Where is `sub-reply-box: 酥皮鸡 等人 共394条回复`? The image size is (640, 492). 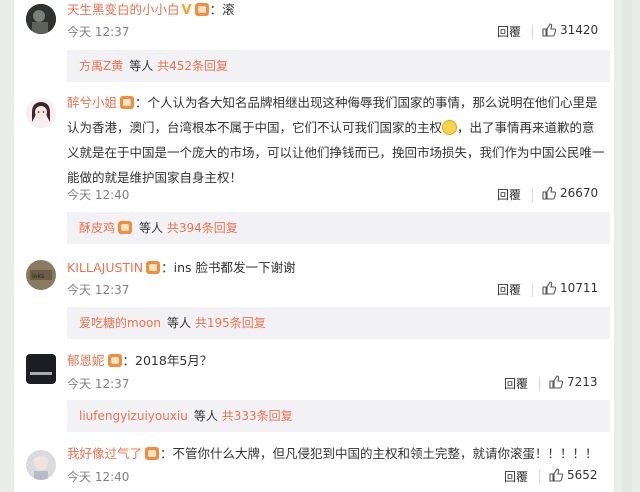 sub-reply-box: 酥皮鸡 等人 共394条回复 is located at coordinates (338, 228).